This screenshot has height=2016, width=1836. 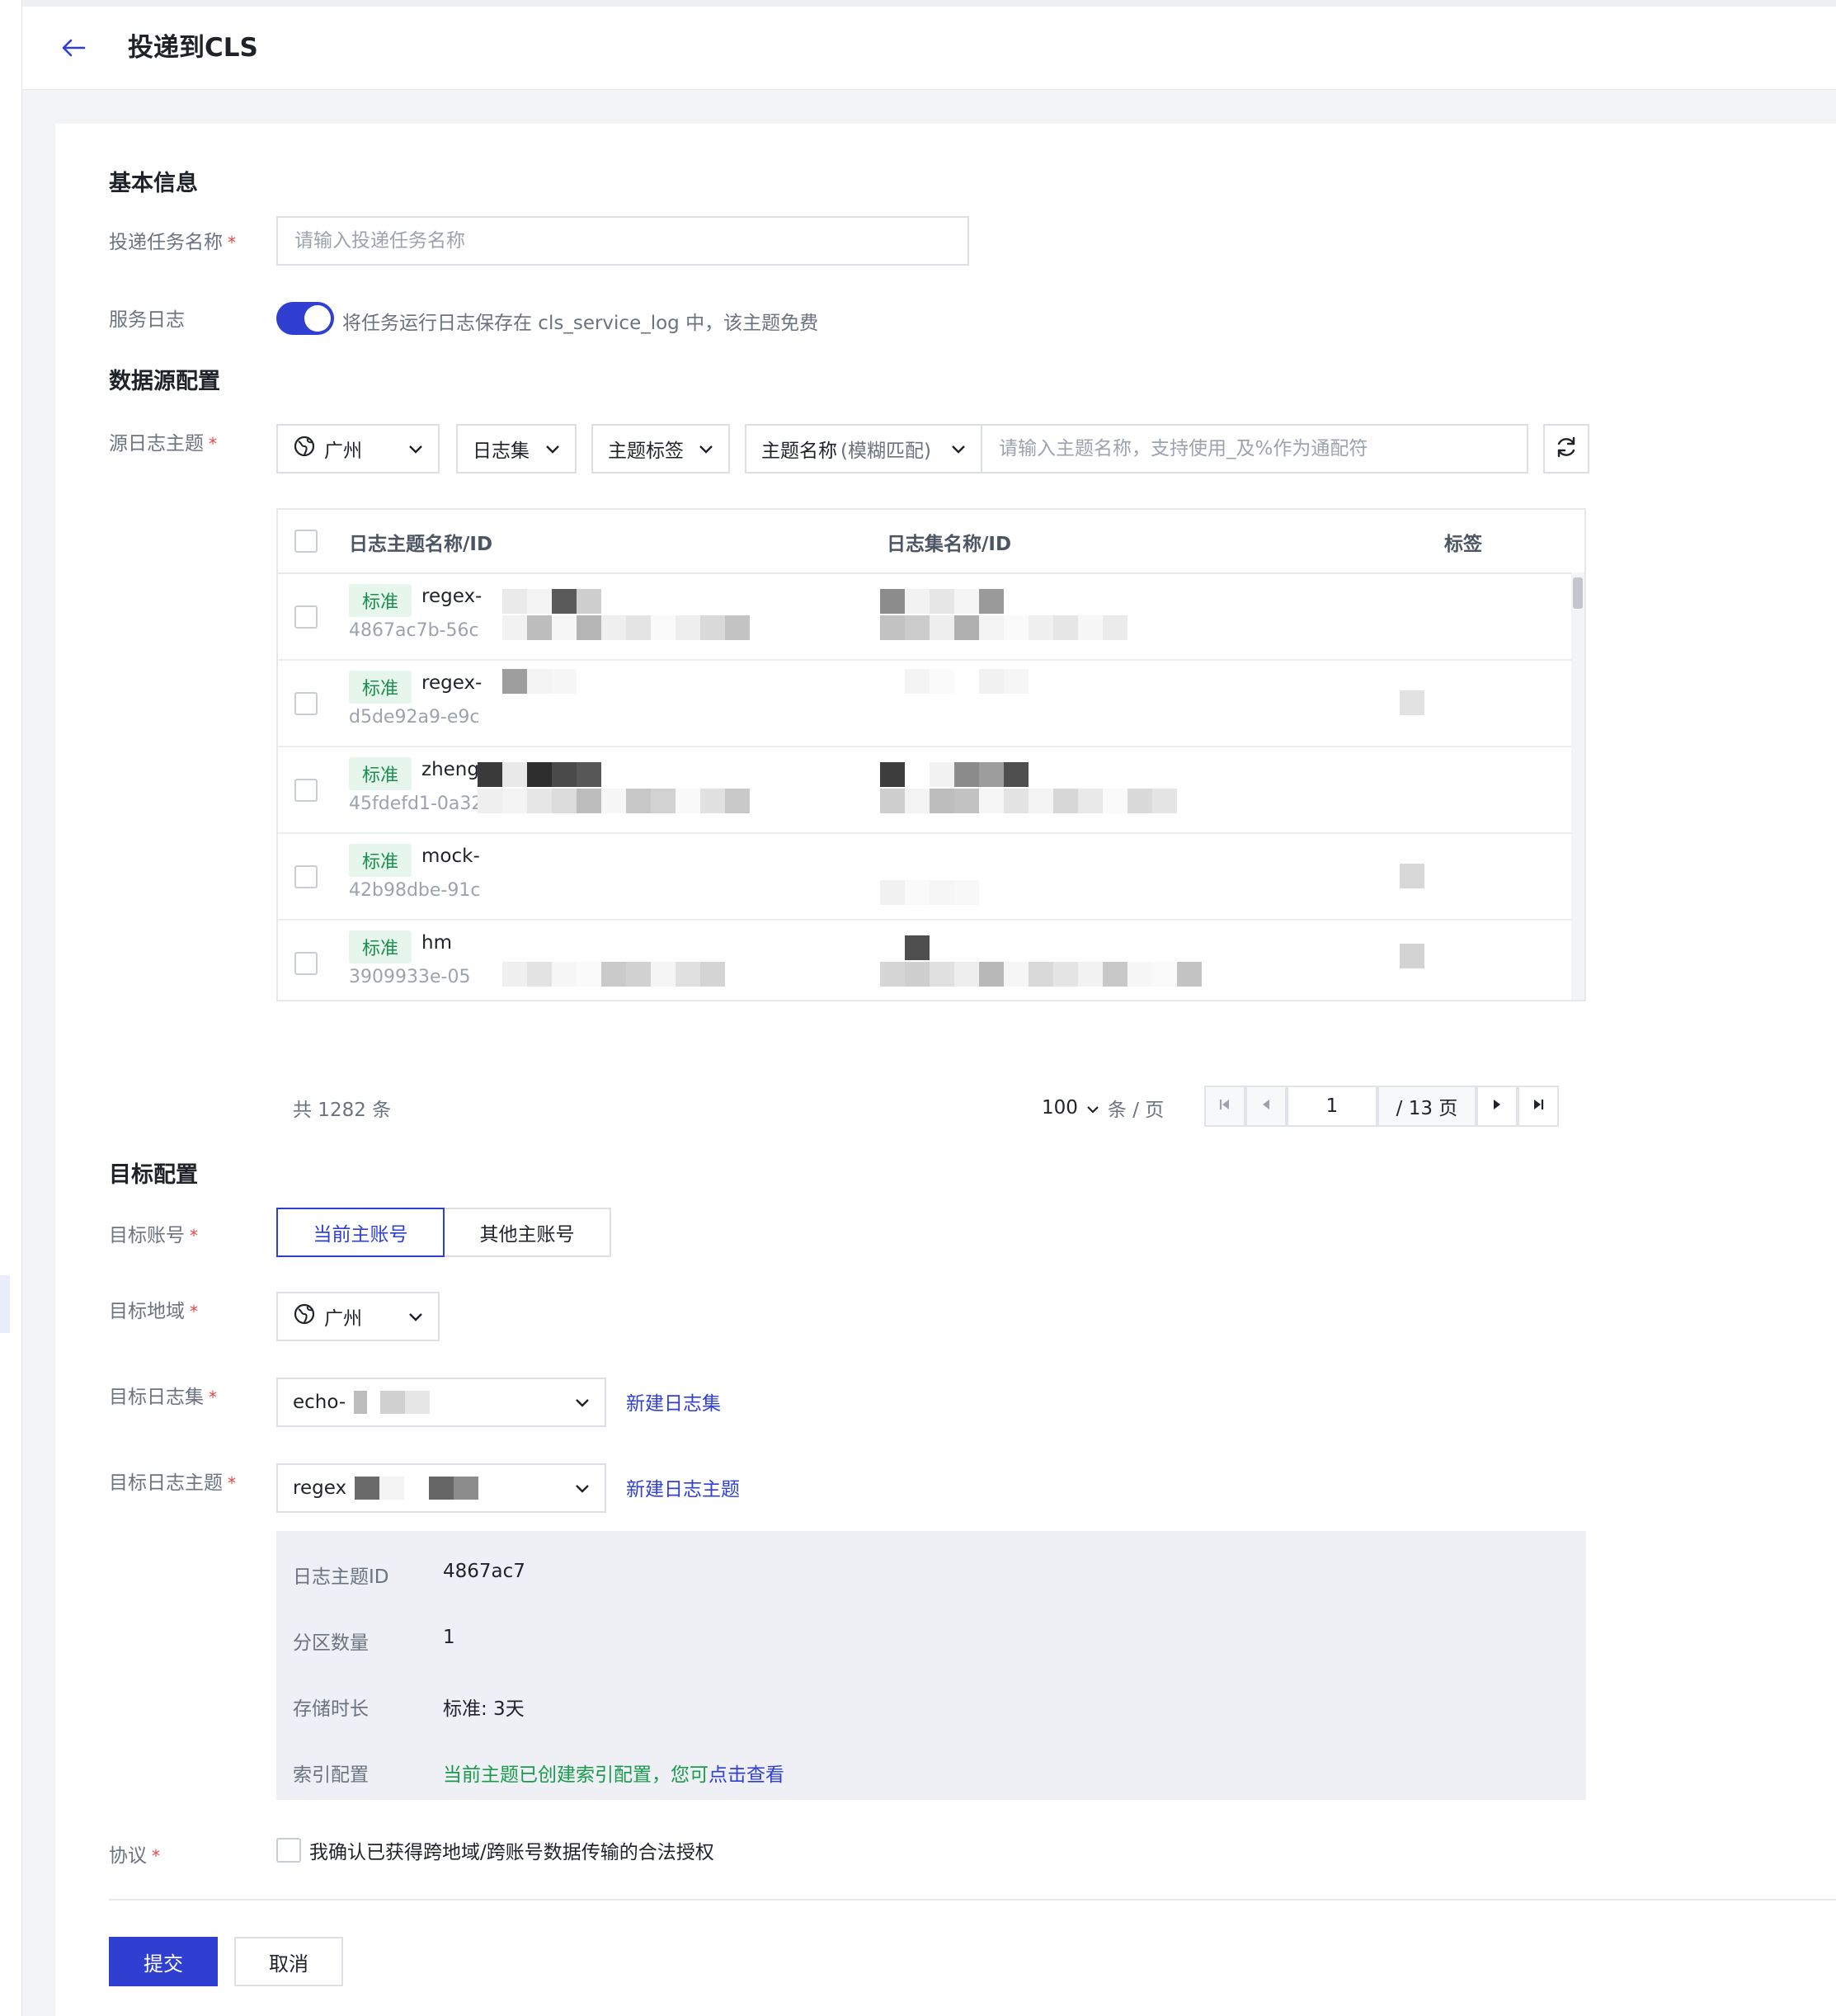 I want to click on logset-filter-select: 日志集, so click(x=516, y=448).